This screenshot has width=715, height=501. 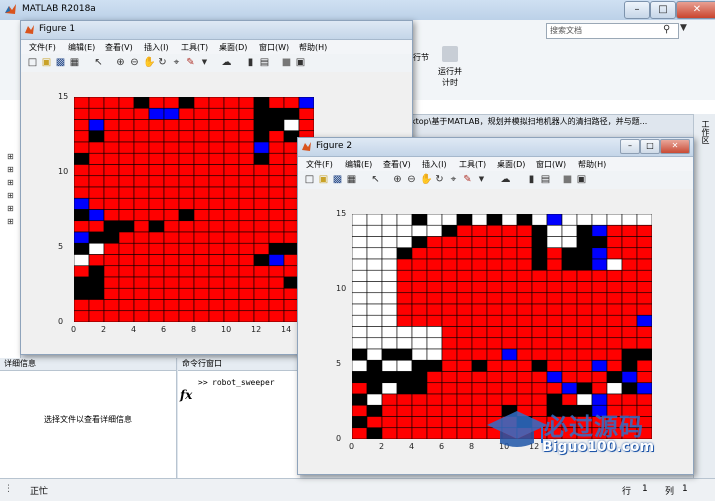 I want to click on figure2-menu-desktop: 桌面(D), so click(x=511, y=164).